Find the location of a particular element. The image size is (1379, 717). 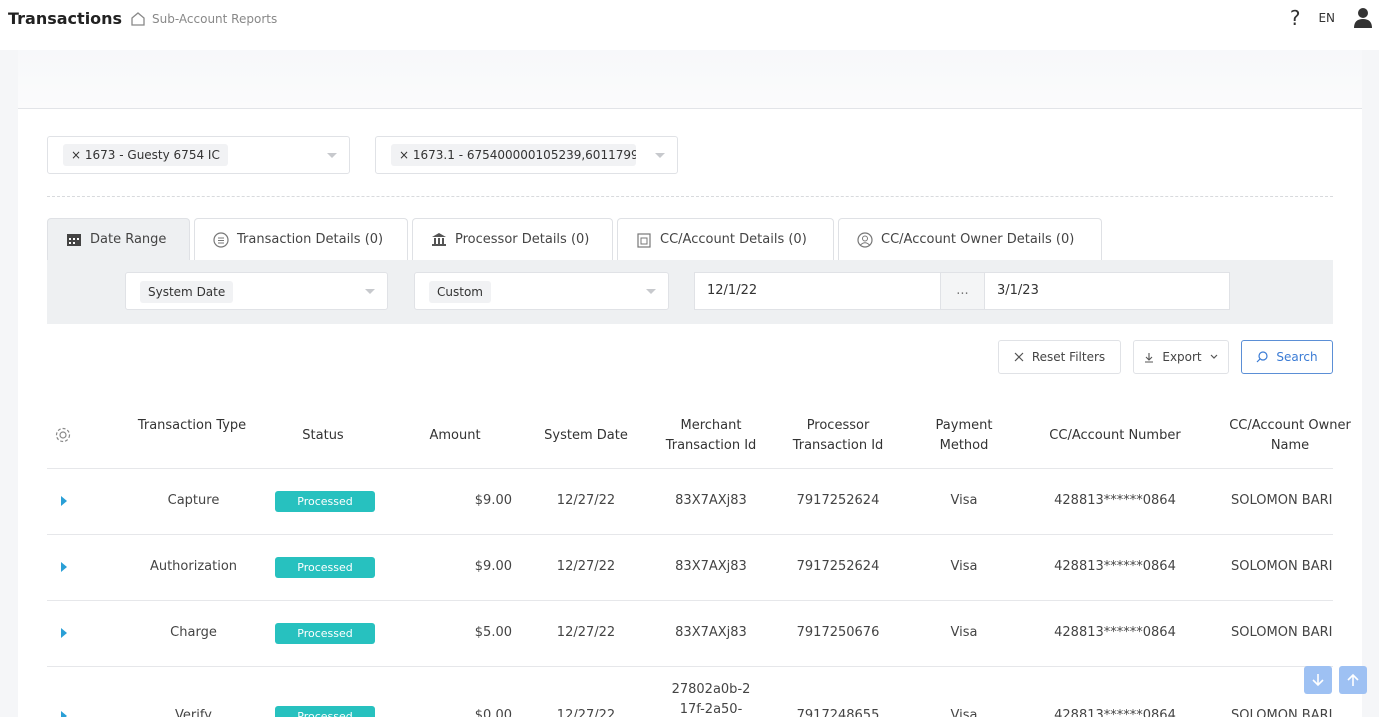

home-icon is located at coordinates (138, 19).